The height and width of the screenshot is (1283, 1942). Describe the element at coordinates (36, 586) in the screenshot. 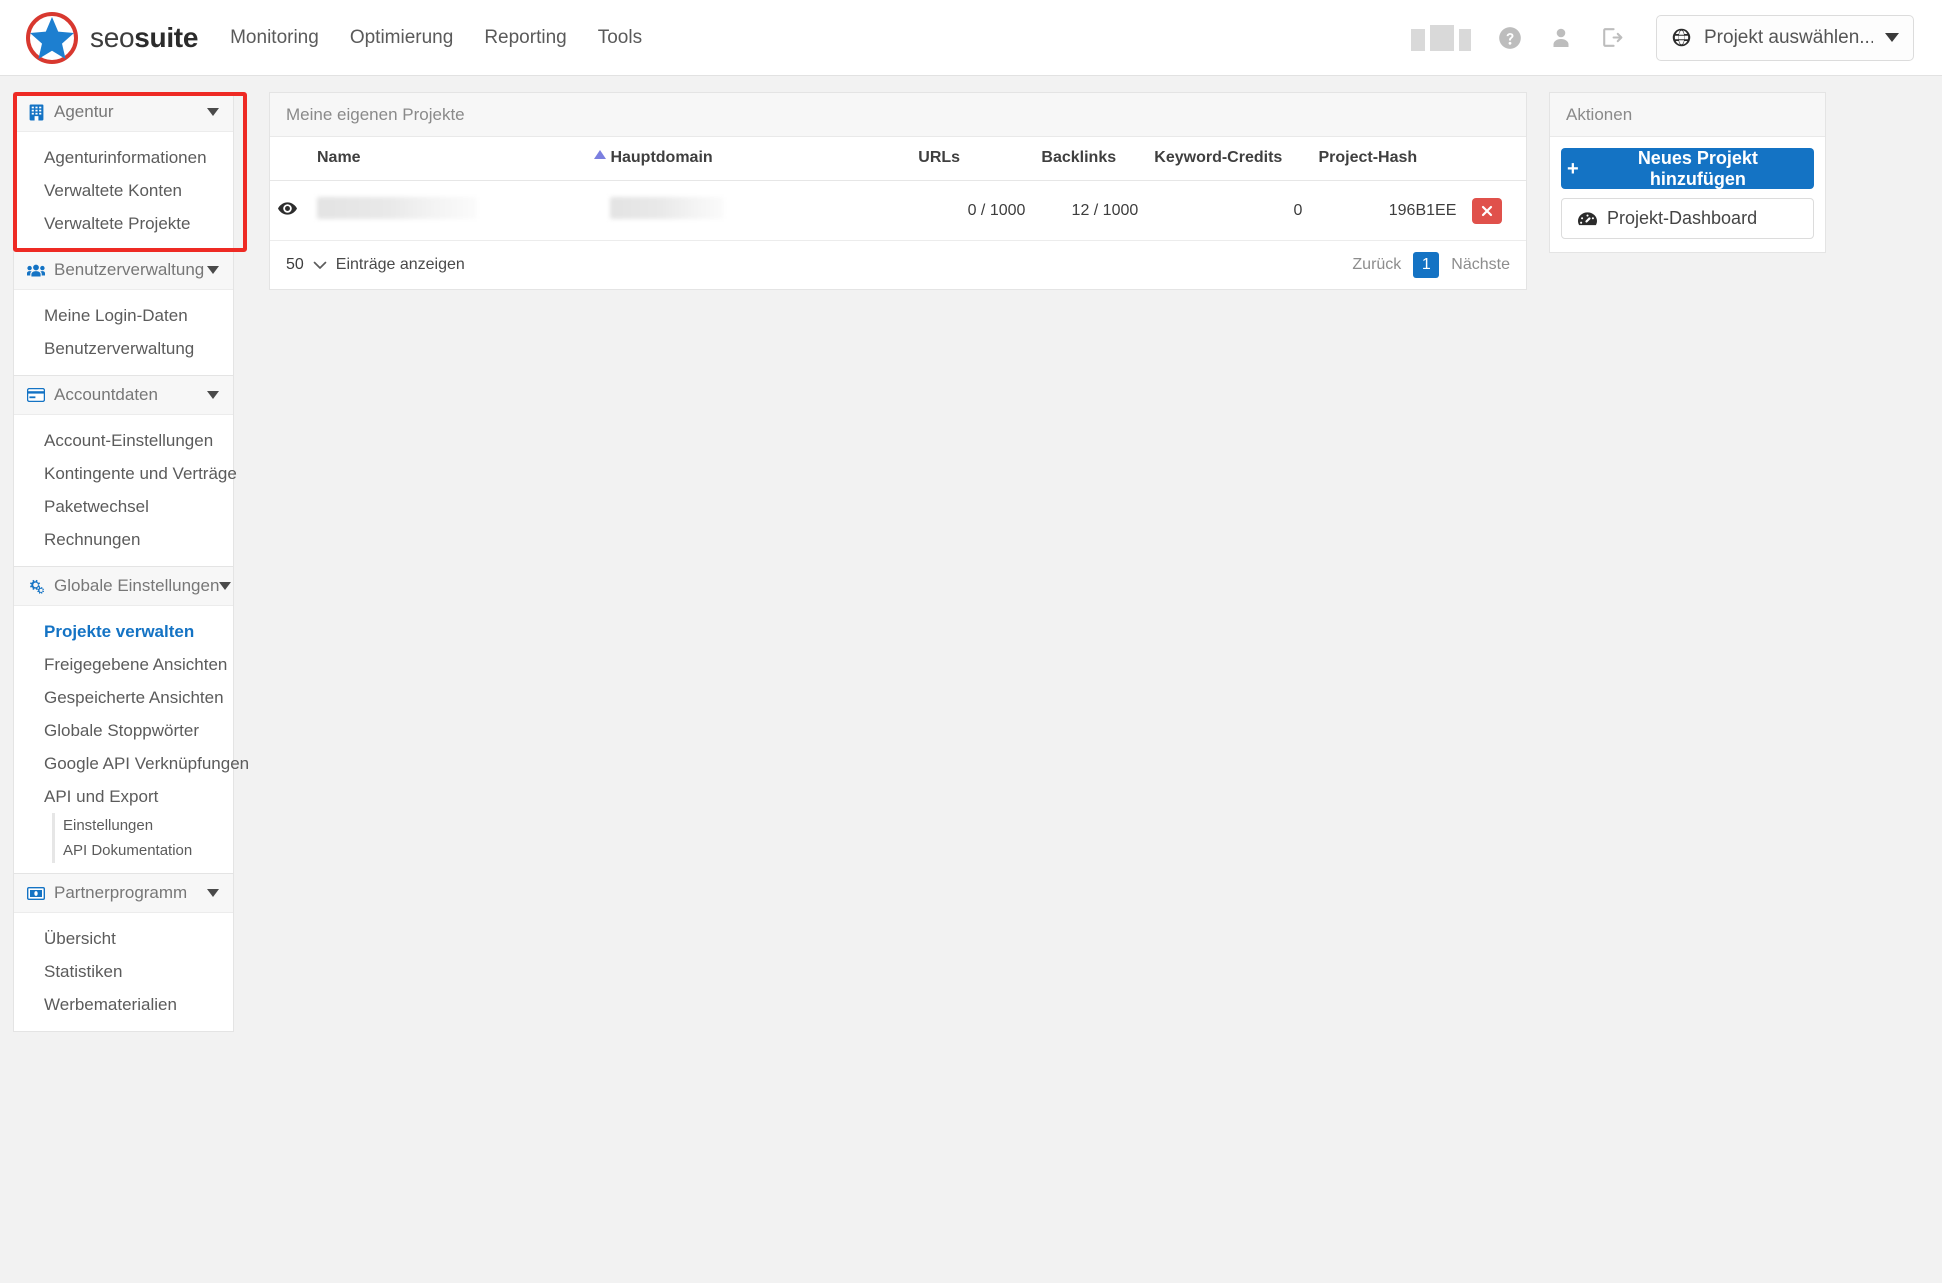

I see `gears-icon` at that location.